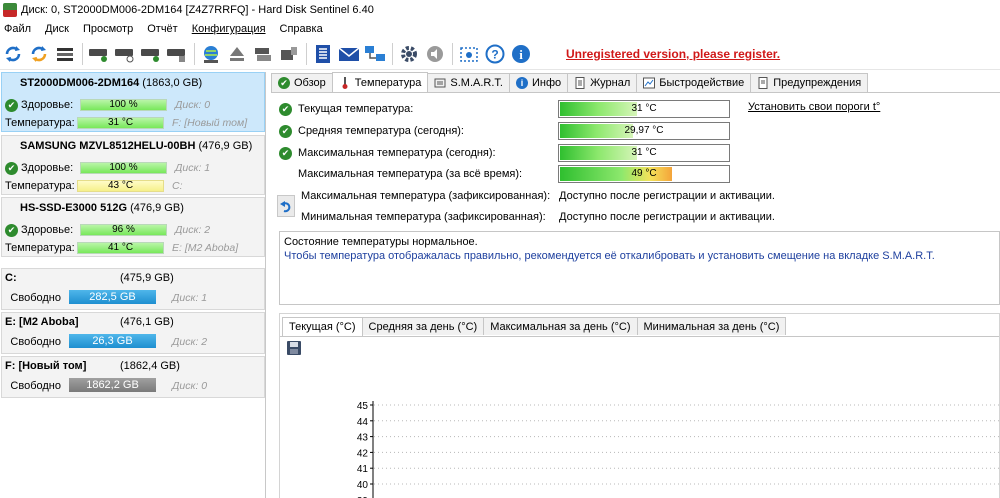  Describe the element at coordinates (363, 406) in the screenshot. I see `y-tick-label: 45` at that location.